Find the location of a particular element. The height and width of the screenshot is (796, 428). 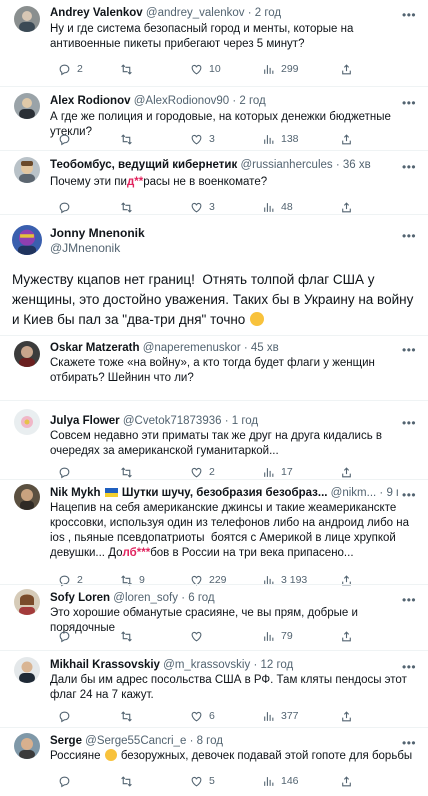

like-button is located at coordinates (199, 636).